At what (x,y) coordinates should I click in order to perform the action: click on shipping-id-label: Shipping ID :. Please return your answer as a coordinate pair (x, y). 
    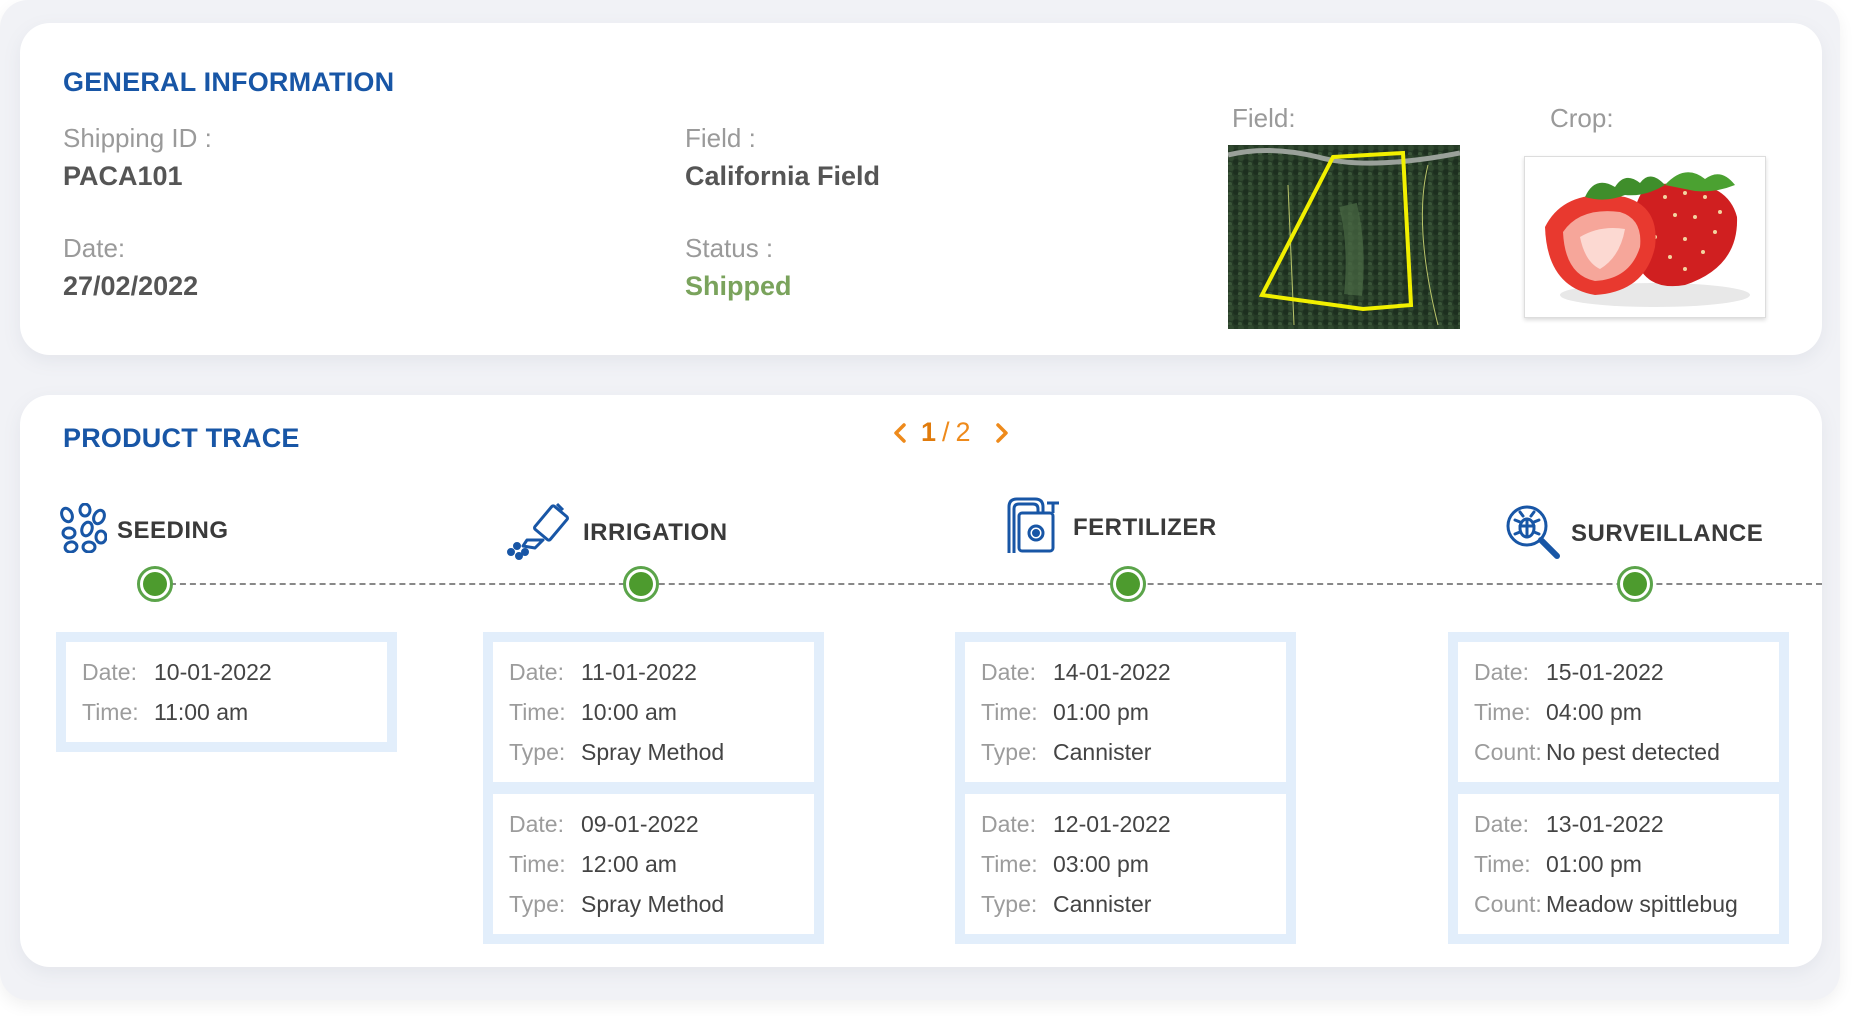
    Looking at the image, I should click on (137, 138).